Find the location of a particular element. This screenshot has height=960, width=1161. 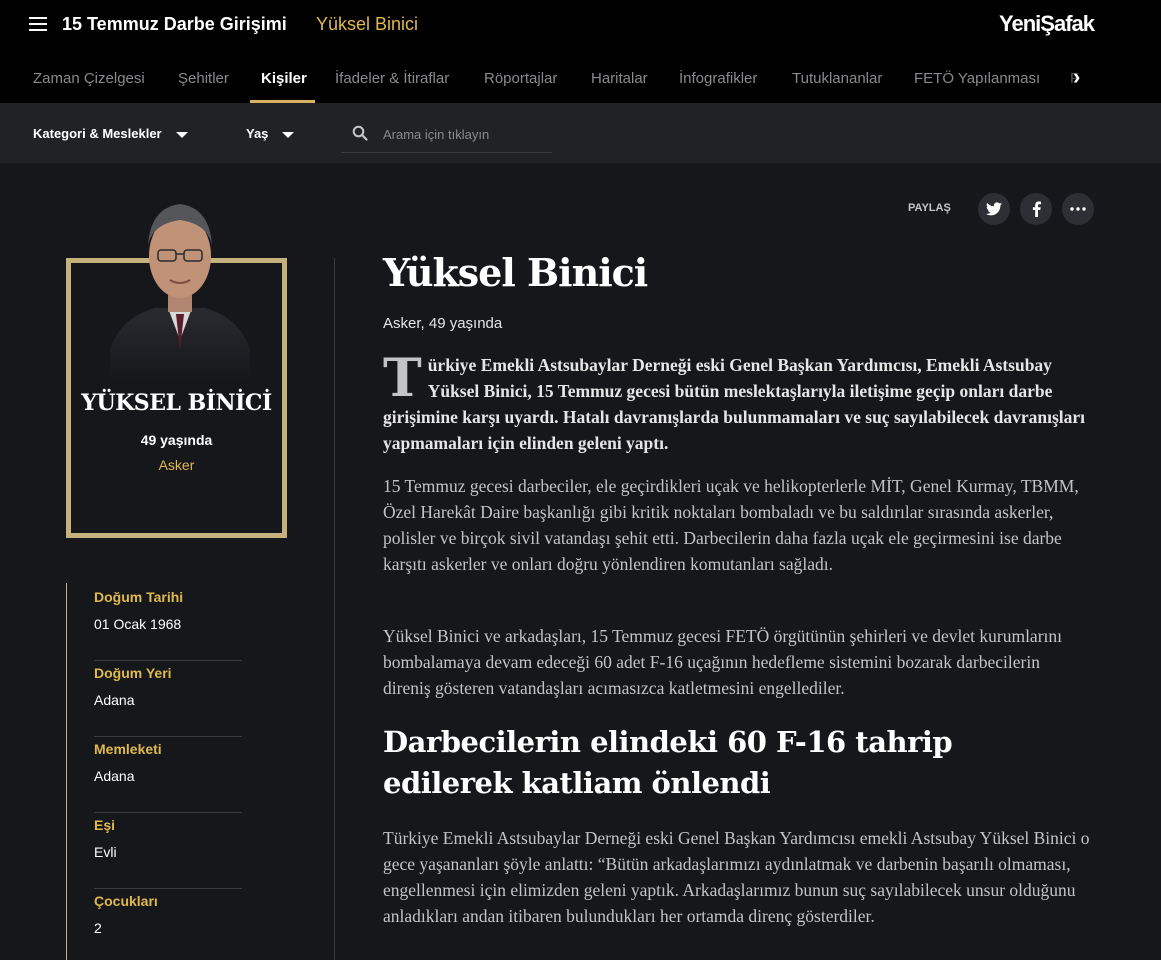

share-label: PAYLAŞ is located at coordinates (929, 208).